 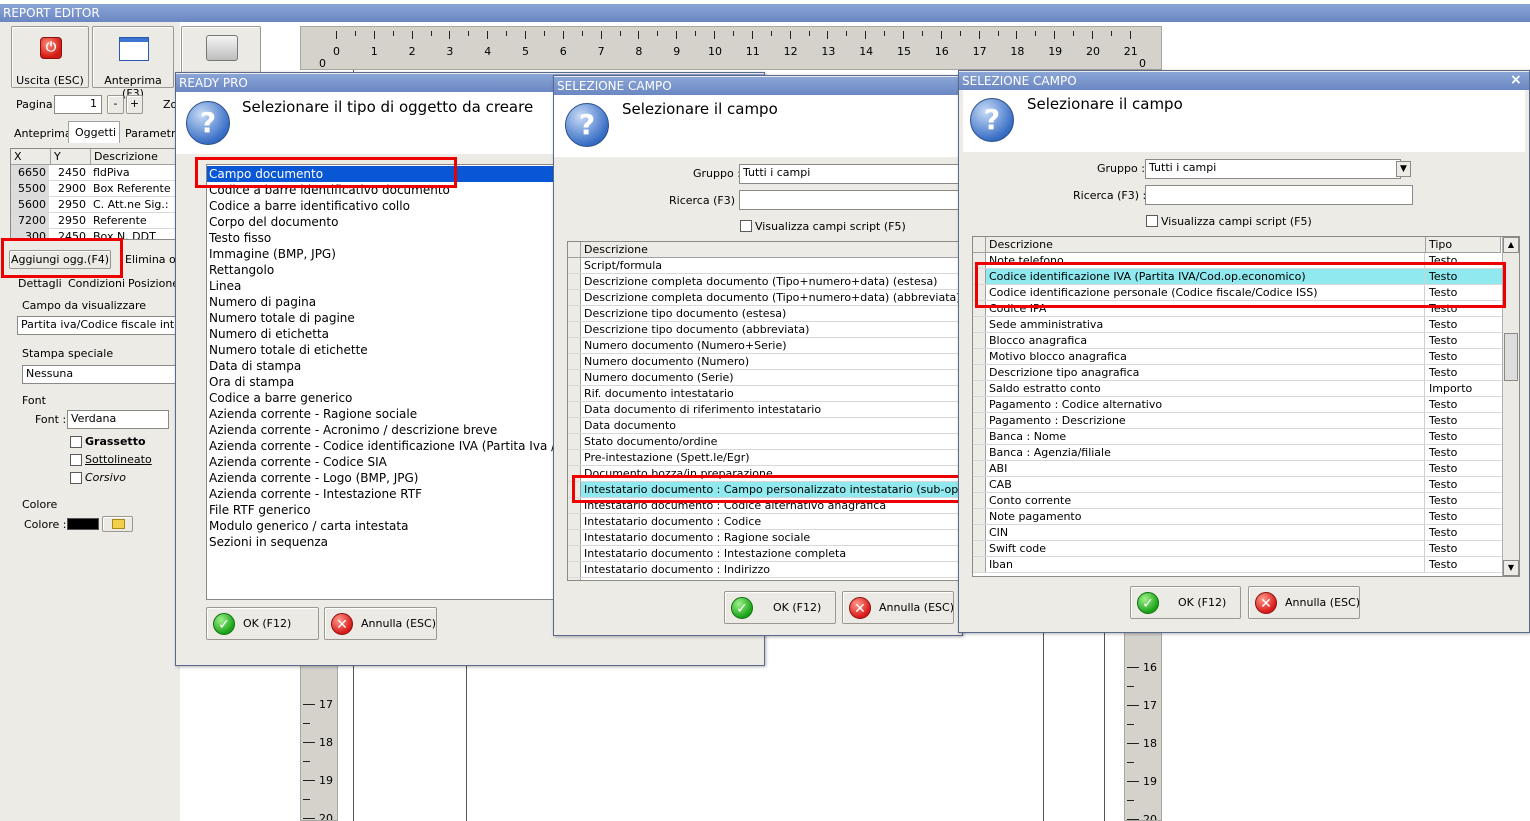 What do you see at coordinates (765, 458) in the screenshot?
I see `table-row: Pre-intestazione (Spett.le/Egr)` at bounding box center [765, 458].